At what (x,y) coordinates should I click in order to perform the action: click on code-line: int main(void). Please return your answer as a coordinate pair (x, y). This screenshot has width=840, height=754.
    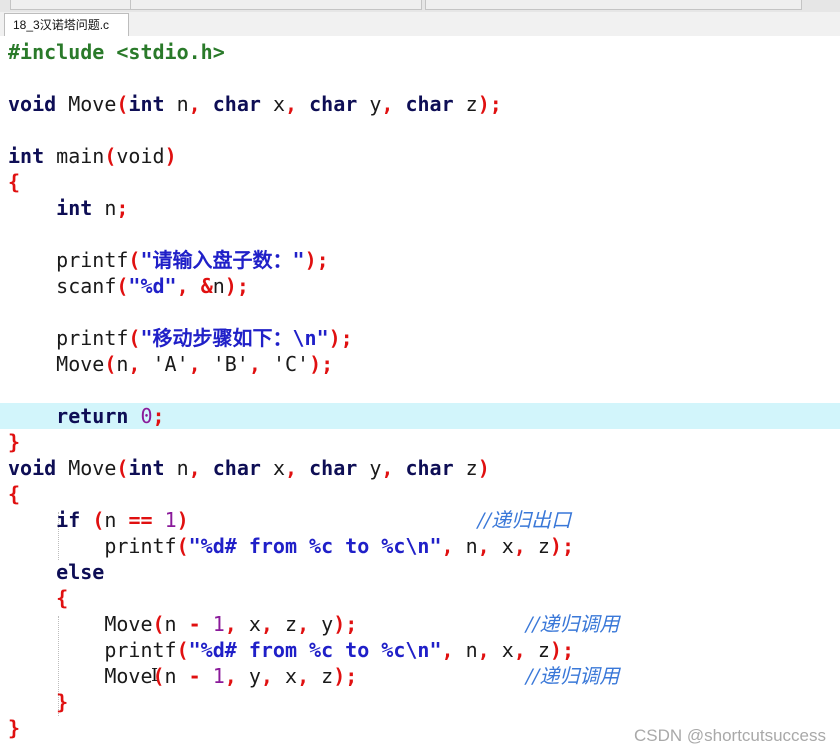
    Looking at the image, I should click on (420, 156).